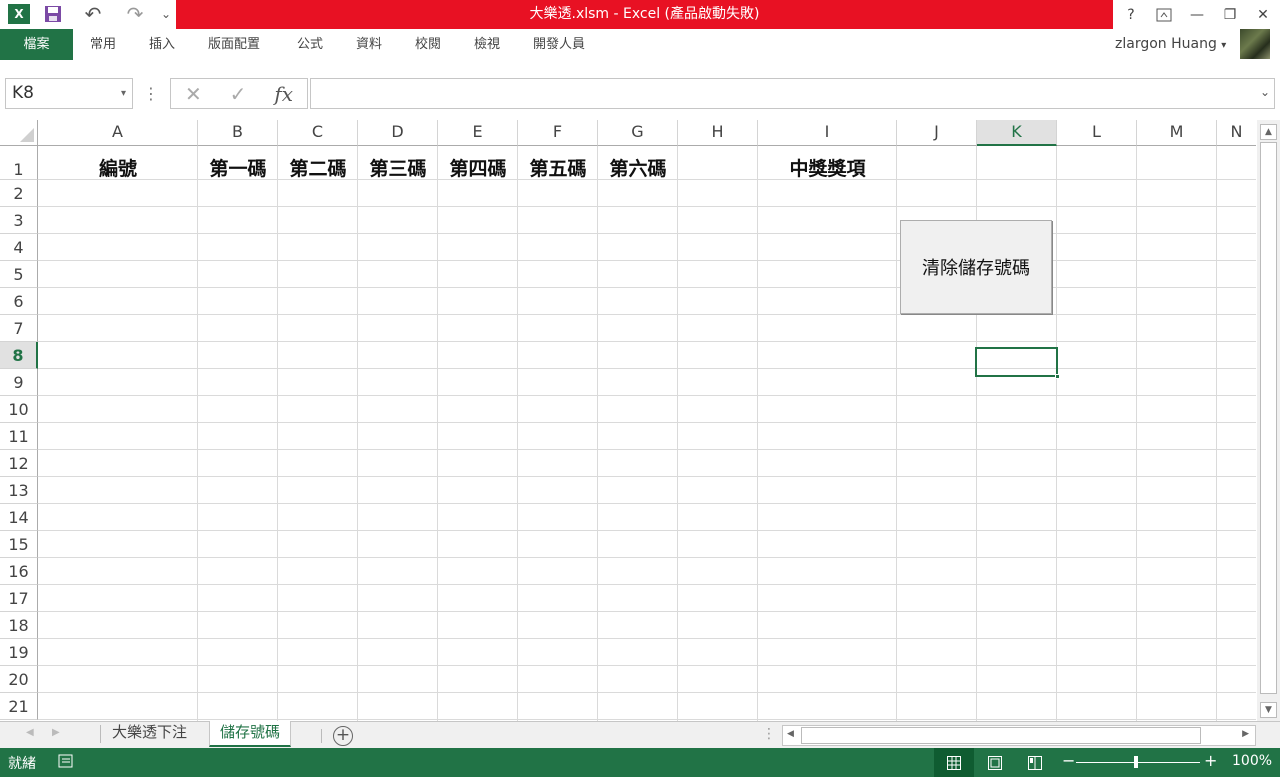 Image resolution: width=1280 pixels, height=777 pixels. I want to click on restore-button: ❐, so click(1230, 14).